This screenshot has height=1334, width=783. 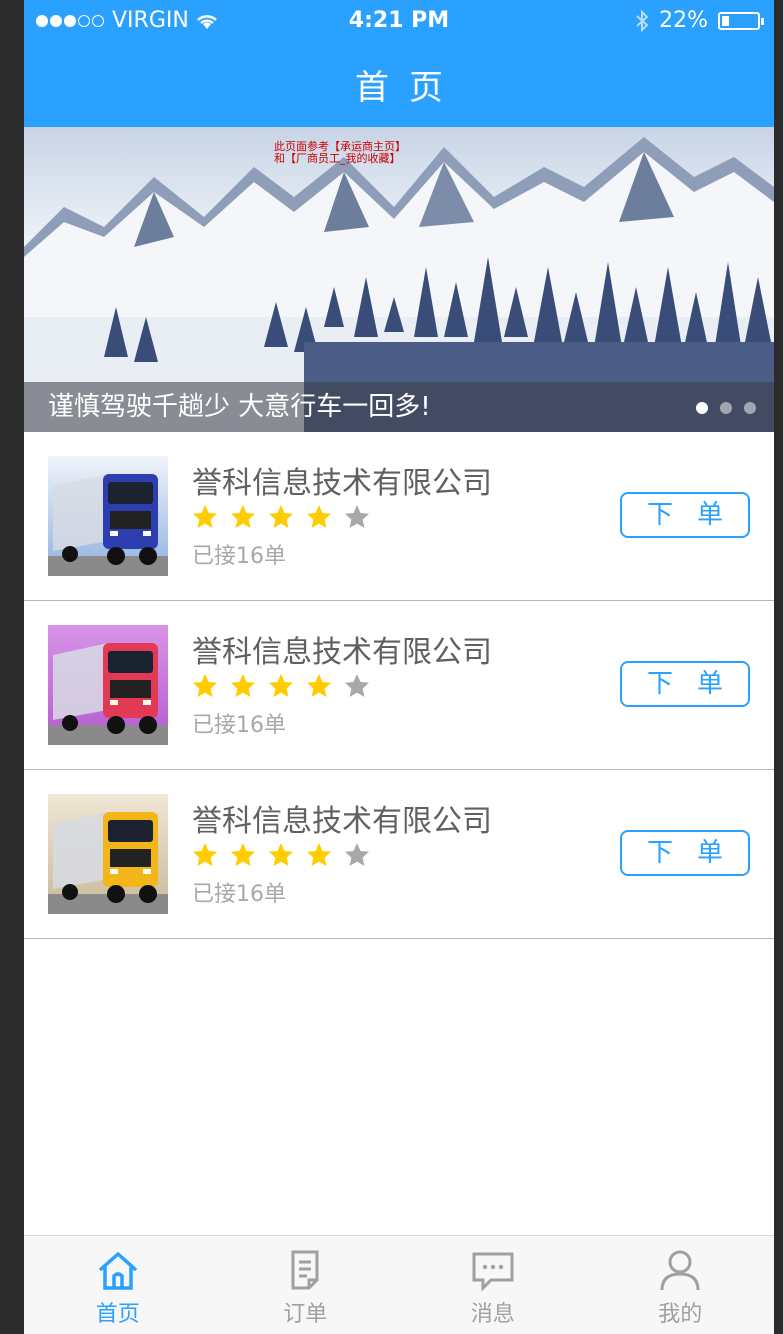 I want to click on tab-item: 订单, so click(x=306, y=1285).